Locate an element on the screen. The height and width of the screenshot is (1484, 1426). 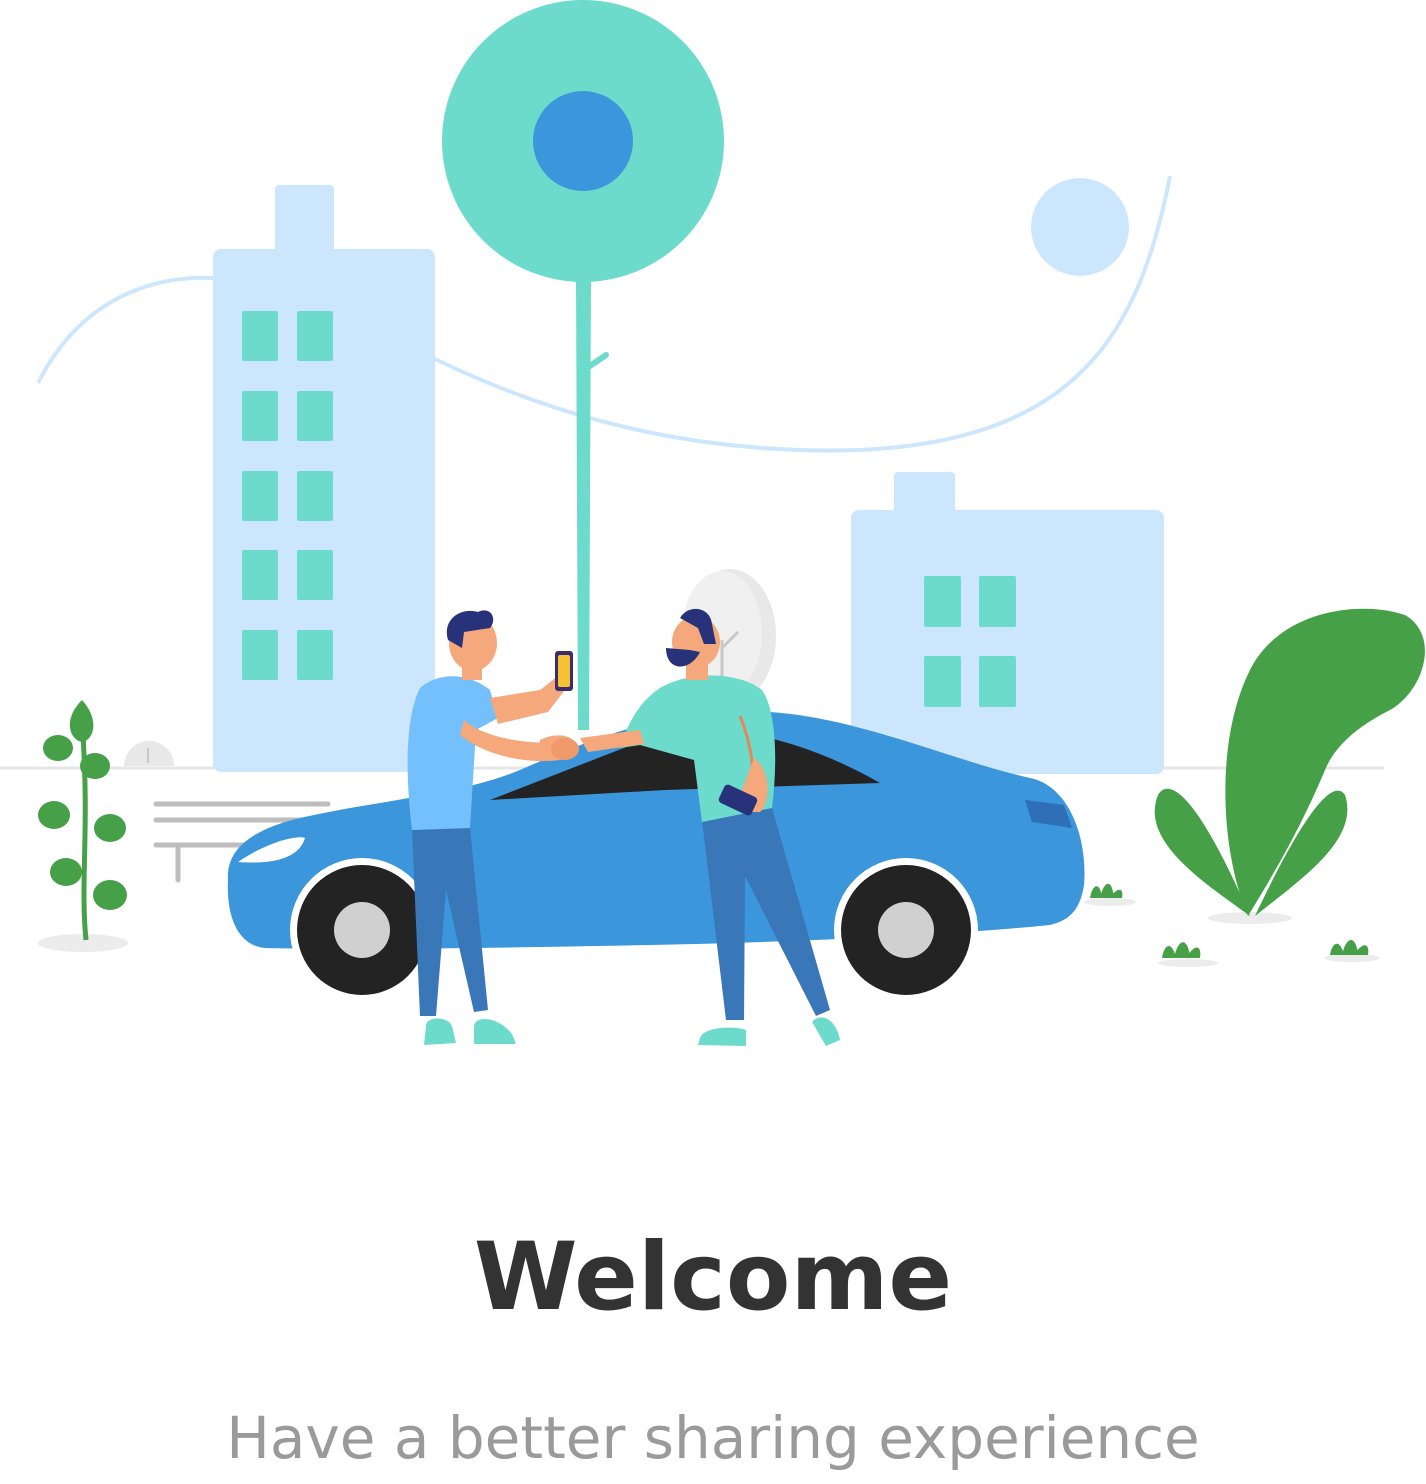
welcome-title: Welcome is located at coordinates (713, 1277).